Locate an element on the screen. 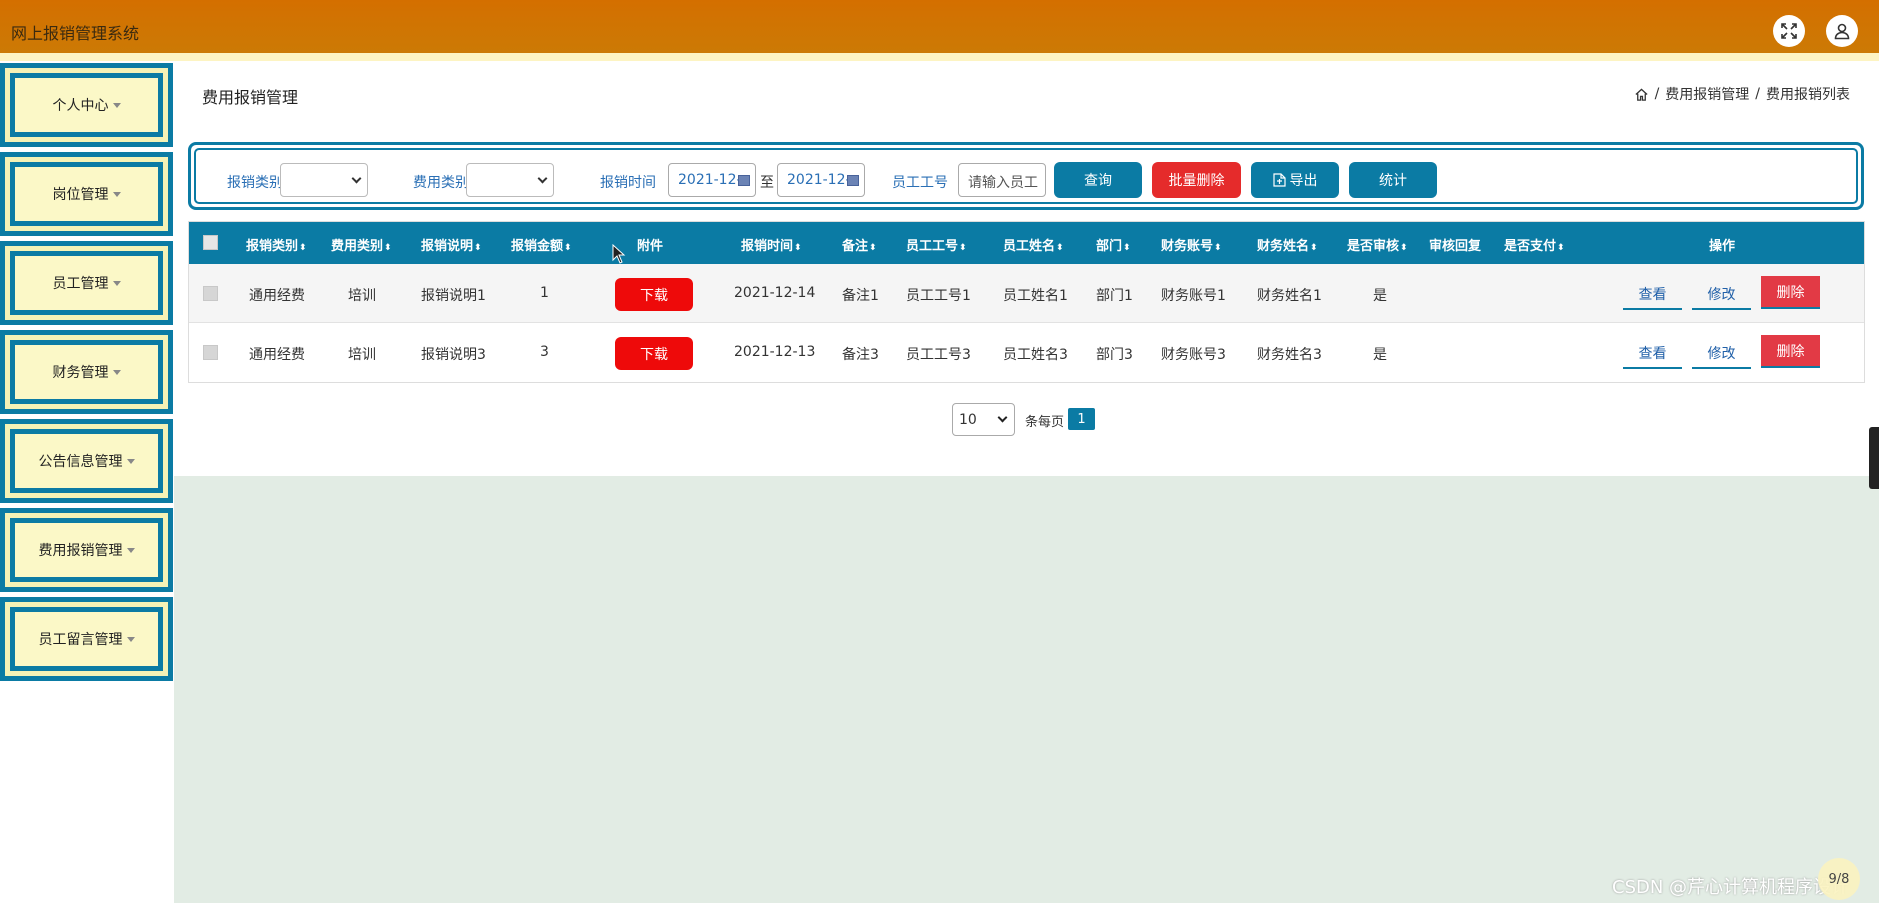 The width and height of the screenshot is (1879, 903). expense-category-select is located at coordinates (324, 180).